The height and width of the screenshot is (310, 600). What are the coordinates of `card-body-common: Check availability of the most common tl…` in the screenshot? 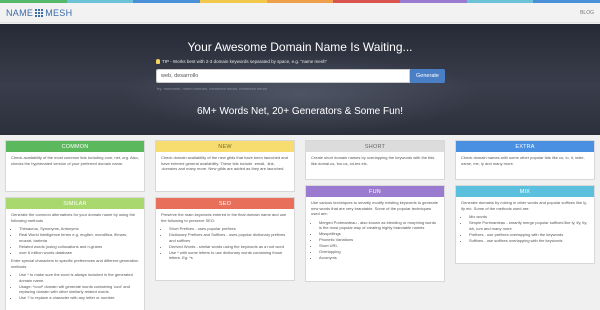 It's located at (75, 162).